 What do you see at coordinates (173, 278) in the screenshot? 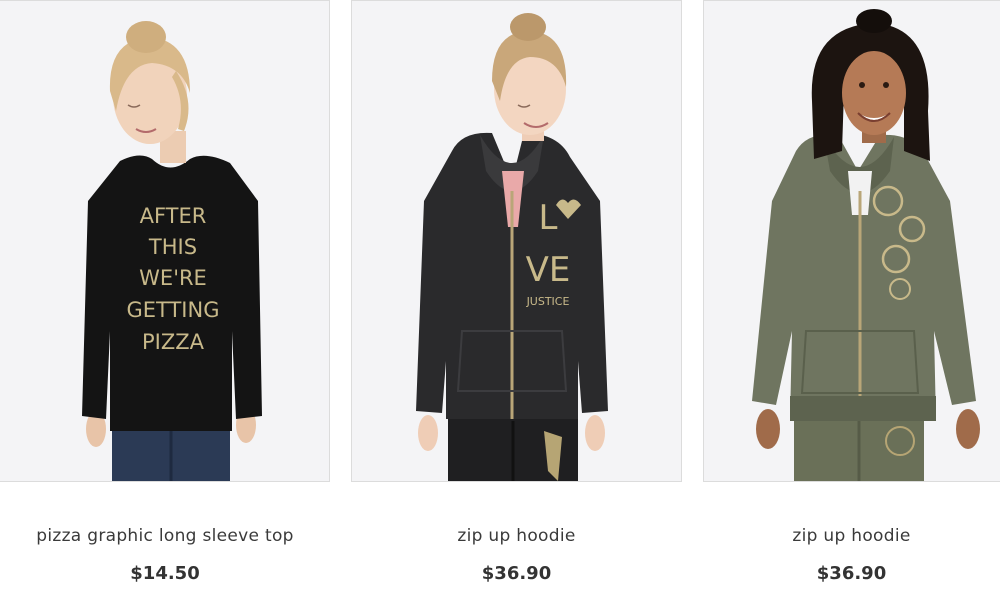
I see `print-line: WE'RE` at bounding box center [173, 278].